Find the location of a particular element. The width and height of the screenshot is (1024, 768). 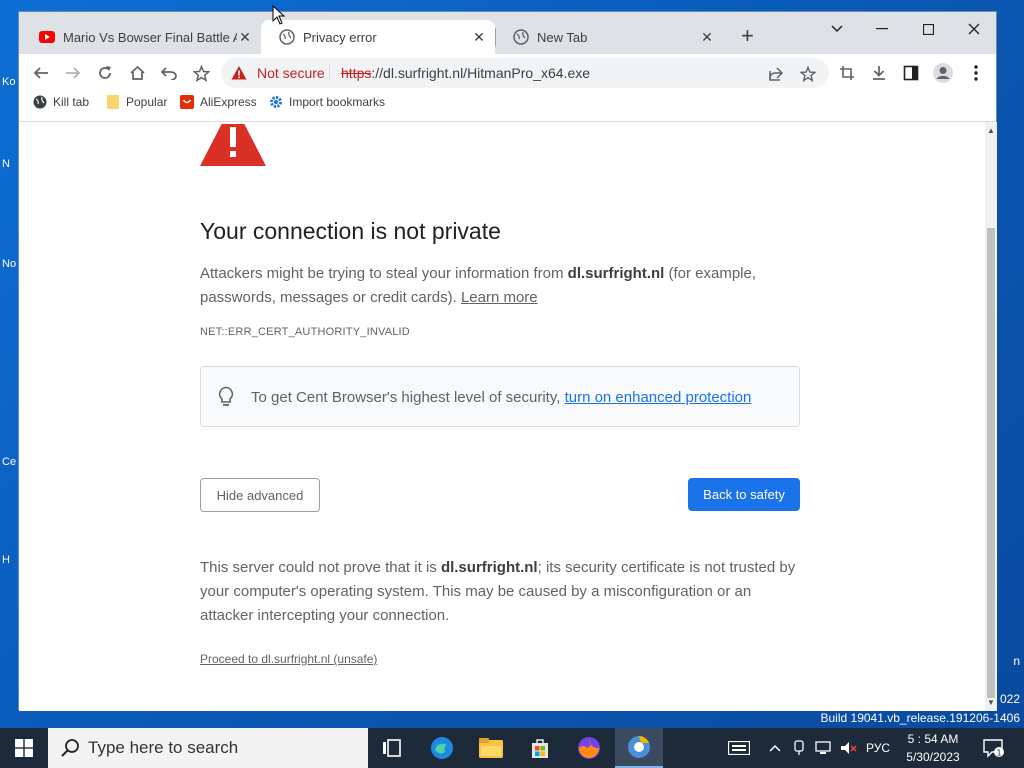

scroll-down-arrow-icon: ▼ is located at coordinates (991, 702).